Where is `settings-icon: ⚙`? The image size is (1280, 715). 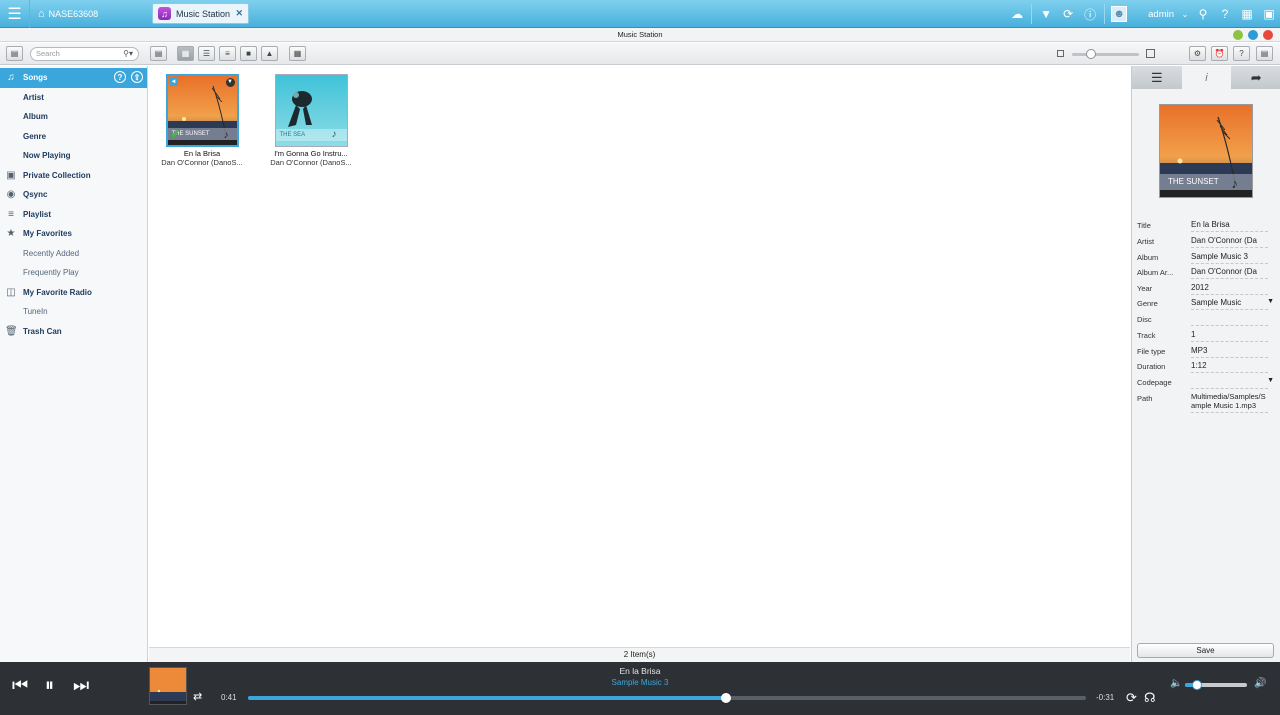 settings-icon: ⚙ is located at coordinates (1197, 53).